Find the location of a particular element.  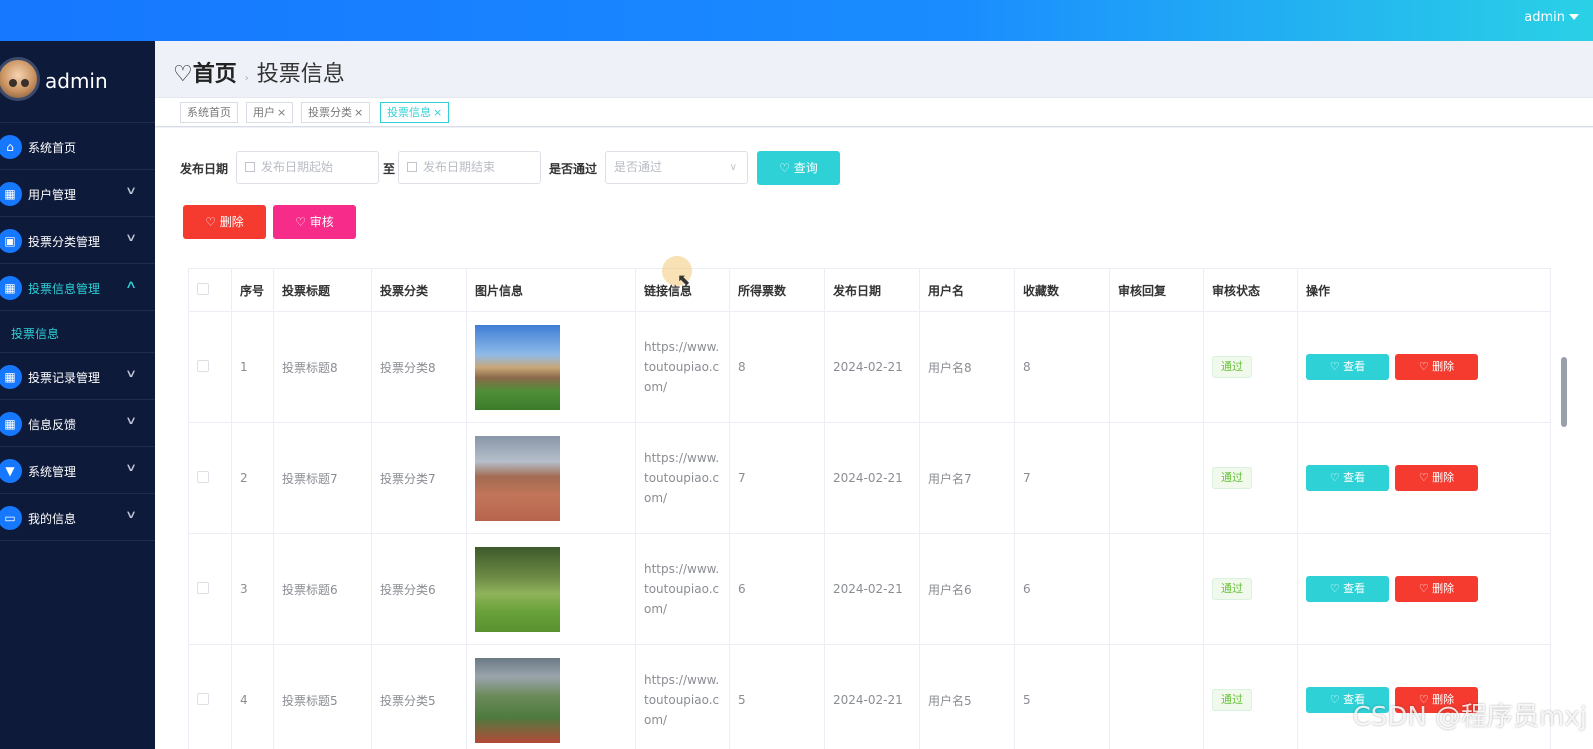

column-header: 图片信息 is located at coordinates (551, 290).